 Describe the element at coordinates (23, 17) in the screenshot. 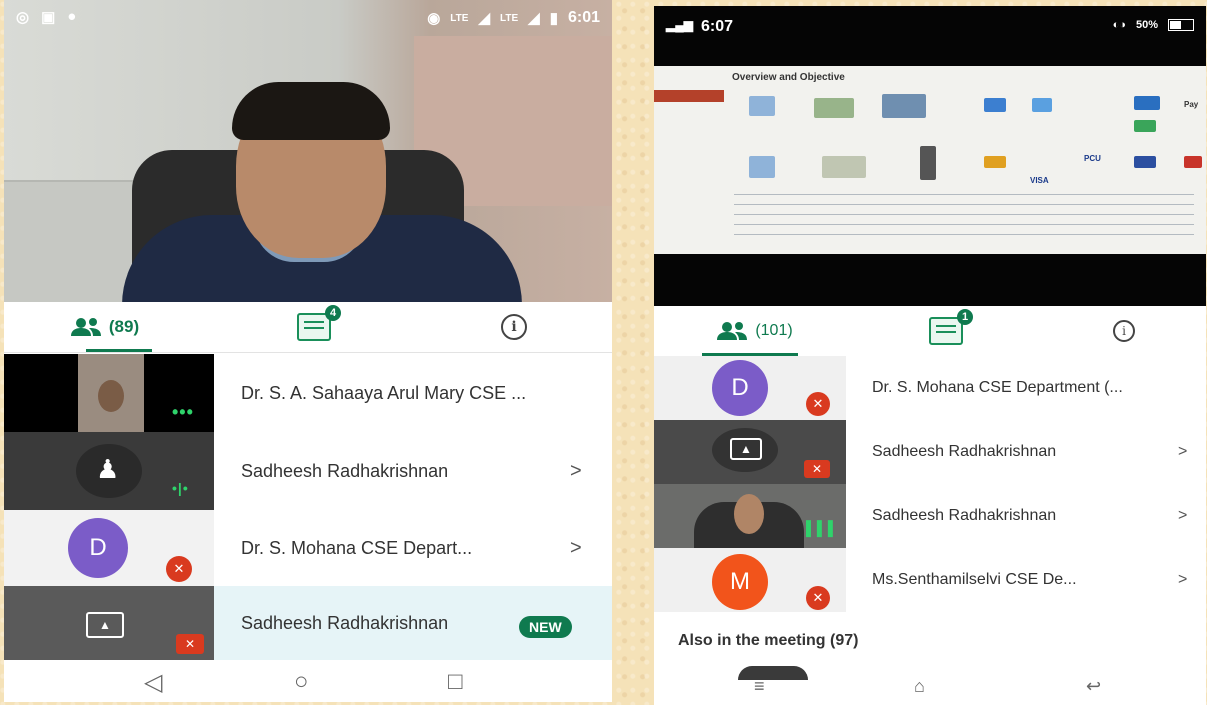

I see `whatsapp-icon: ◎` at that location.